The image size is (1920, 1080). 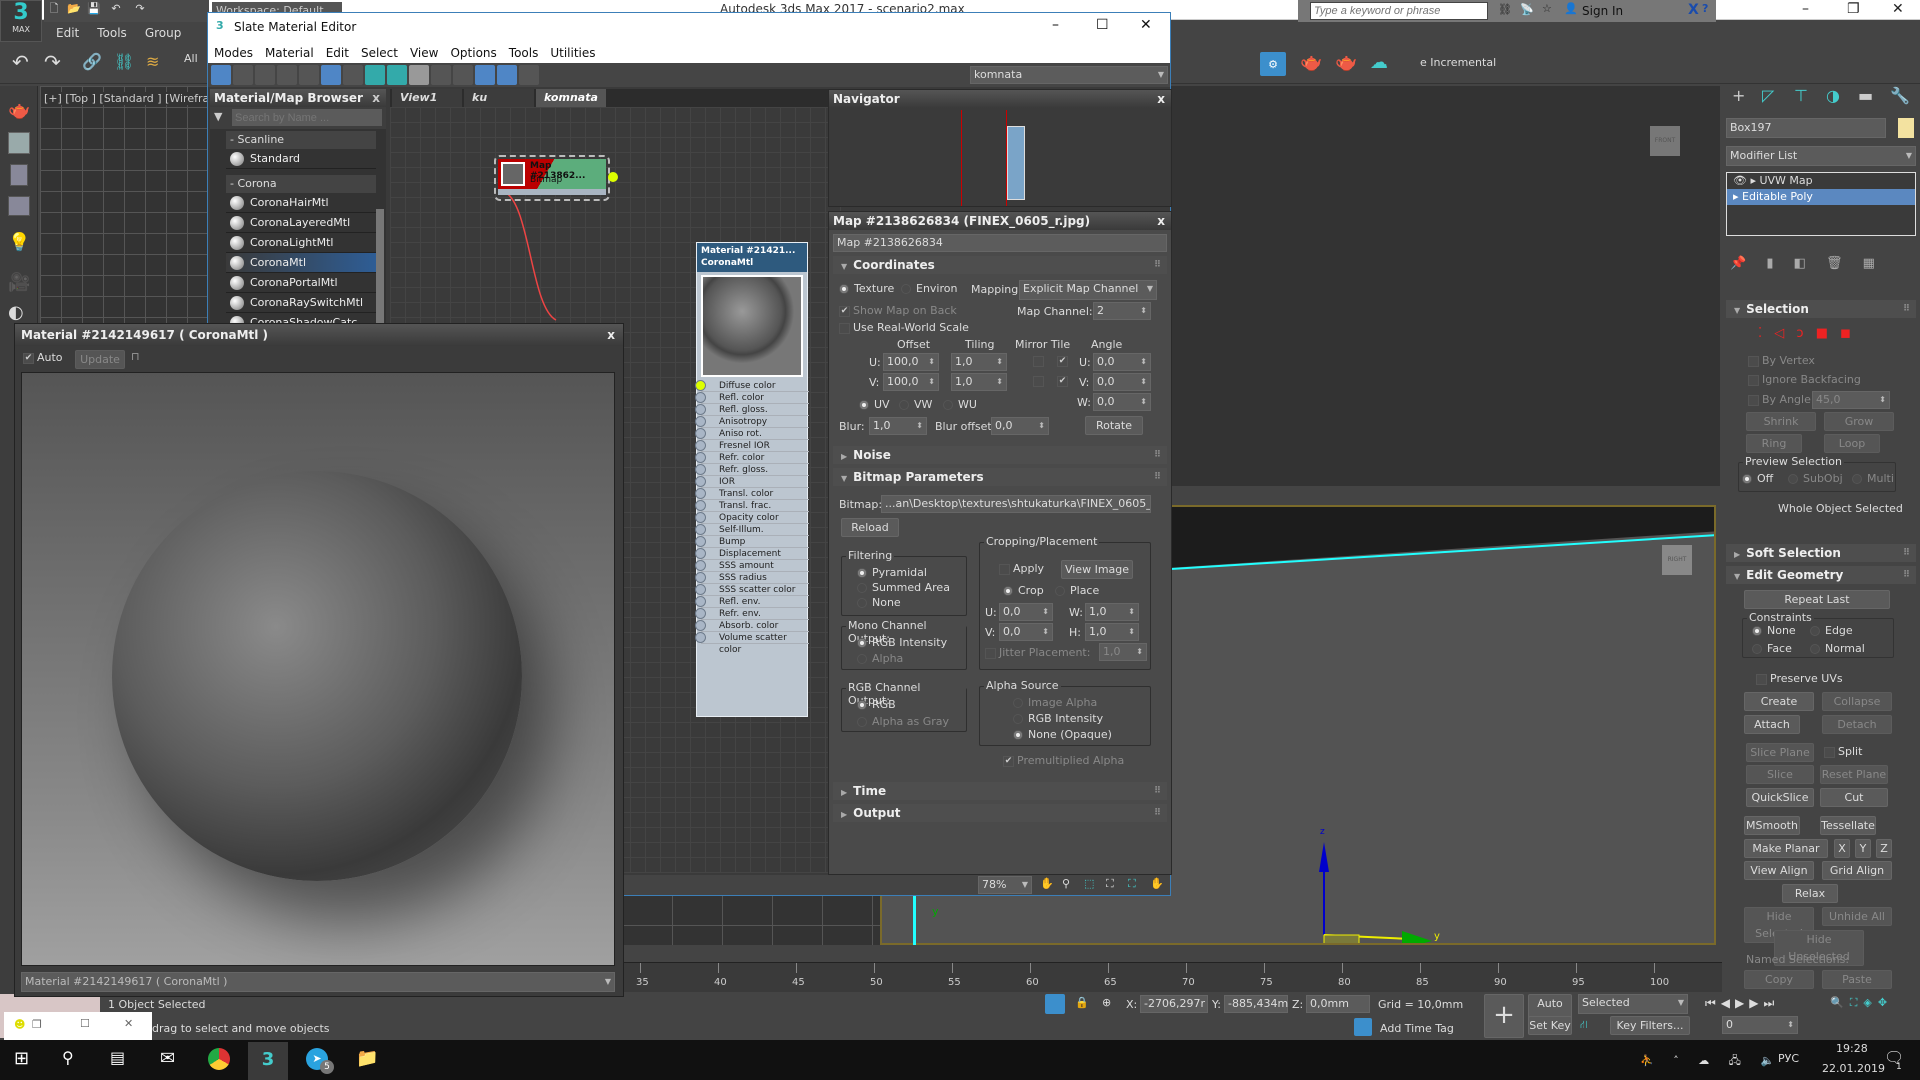 What do you see at coordinates (1801, 95) in the screenshot?
I see `hierarchy-tab-icon: ⊤` at bounding box center [1801, 95].